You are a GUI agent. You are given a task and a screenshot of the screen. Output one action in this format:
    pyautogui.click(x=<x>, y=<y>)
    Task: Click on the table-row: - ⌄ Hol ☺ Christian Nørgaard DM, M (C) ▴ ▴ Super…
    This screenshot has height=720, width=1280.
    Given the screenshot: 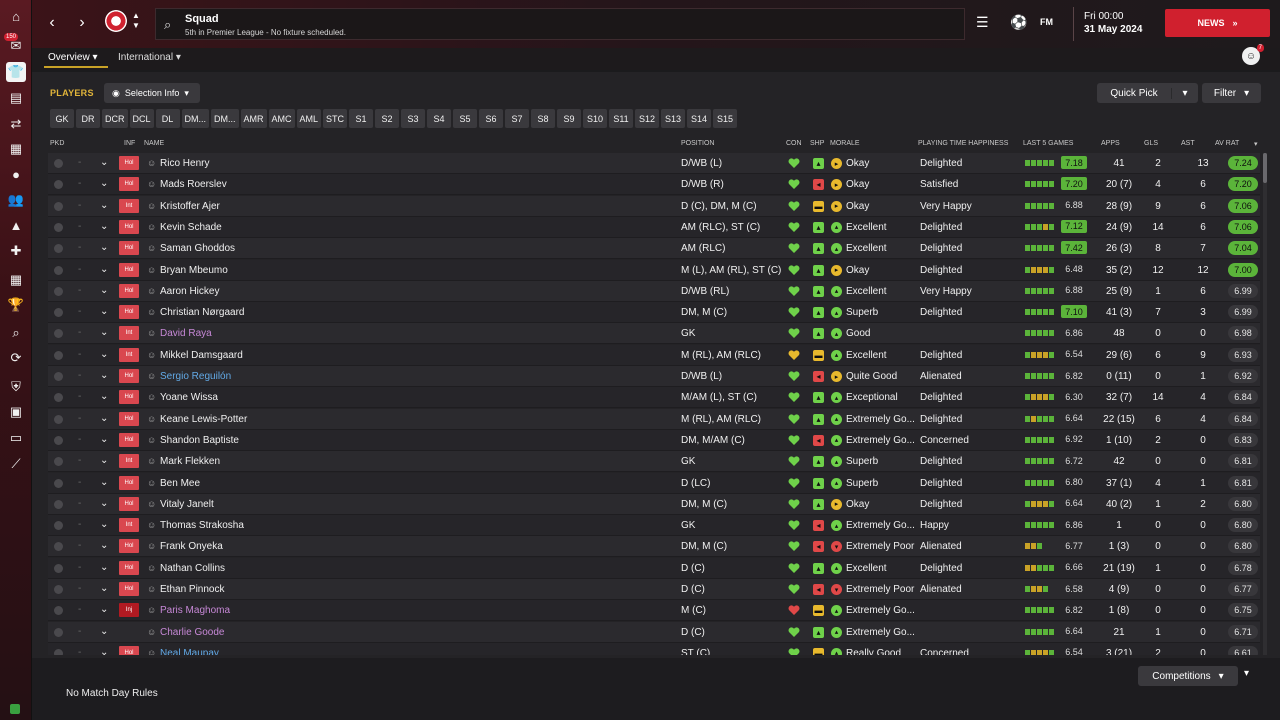 What is the action you would take?
    pyautogui.click(x=654, y=313)
    